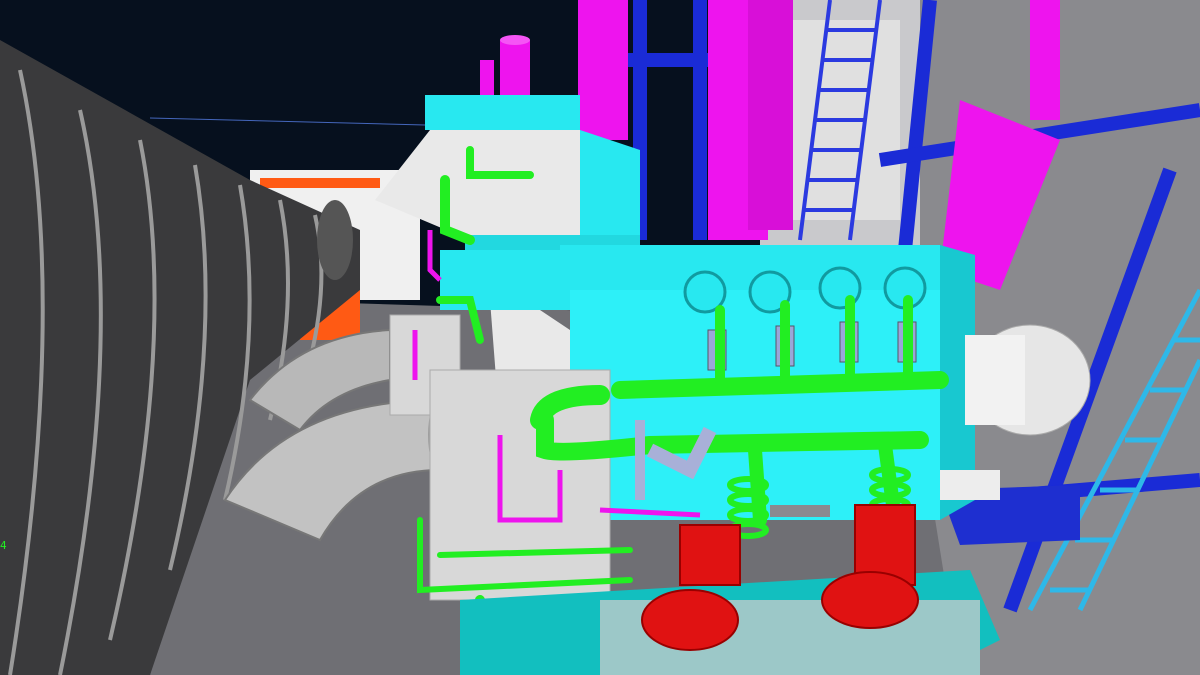  I want to click on grey-support, so click(800, 511).